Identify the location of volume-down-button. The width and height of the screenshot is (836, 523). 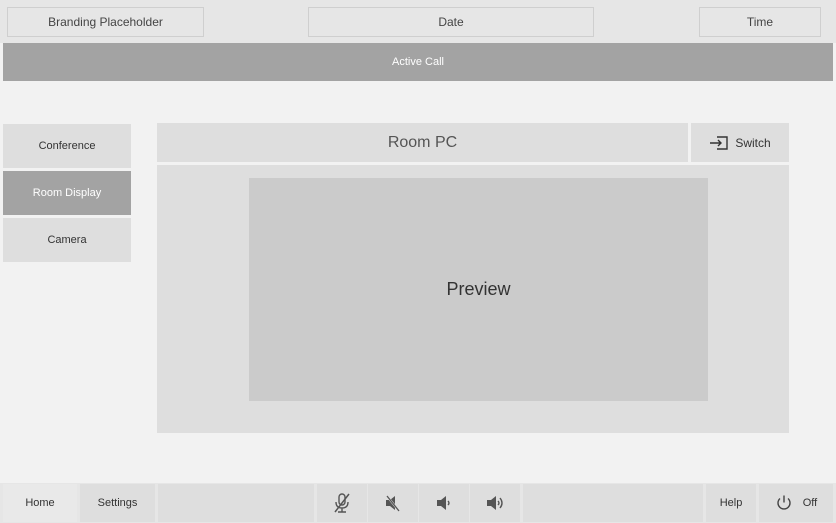
(444, 503).